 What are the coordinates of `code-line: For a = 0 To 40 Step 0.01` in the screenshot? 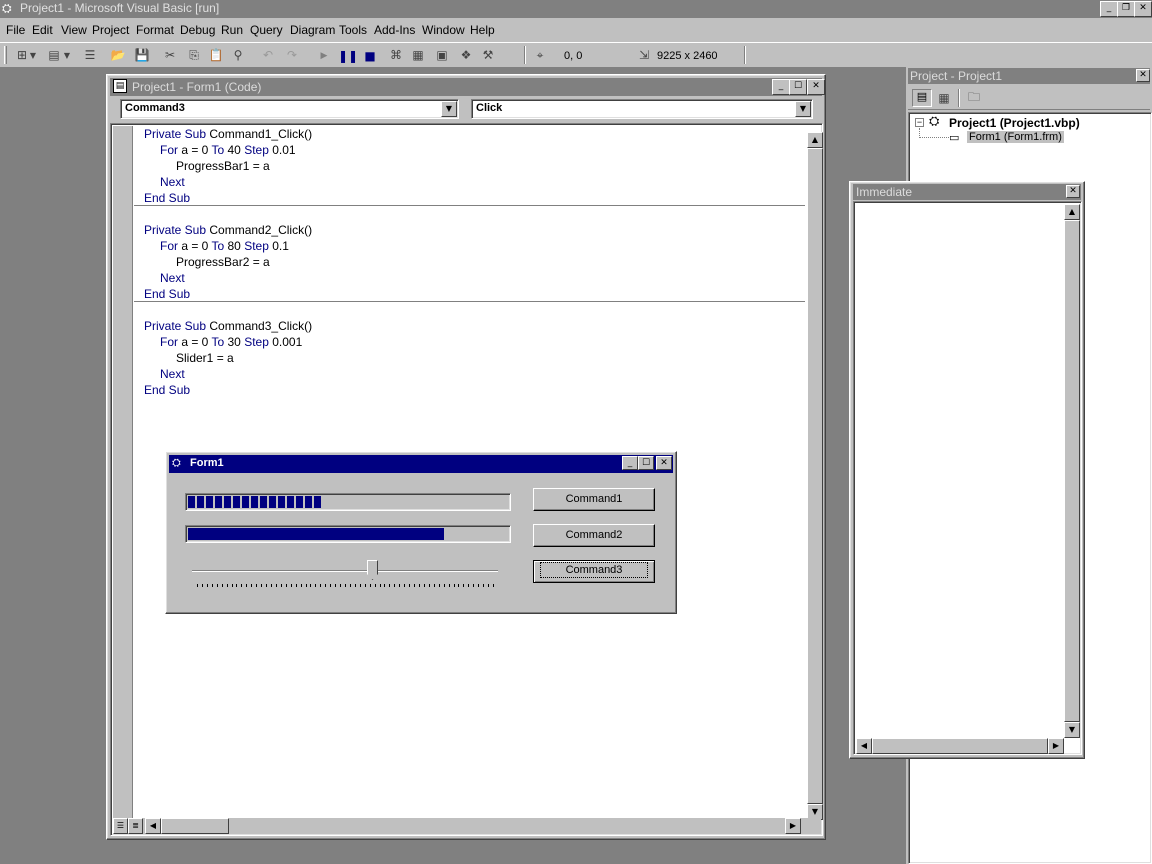 It's located at (228, 150).